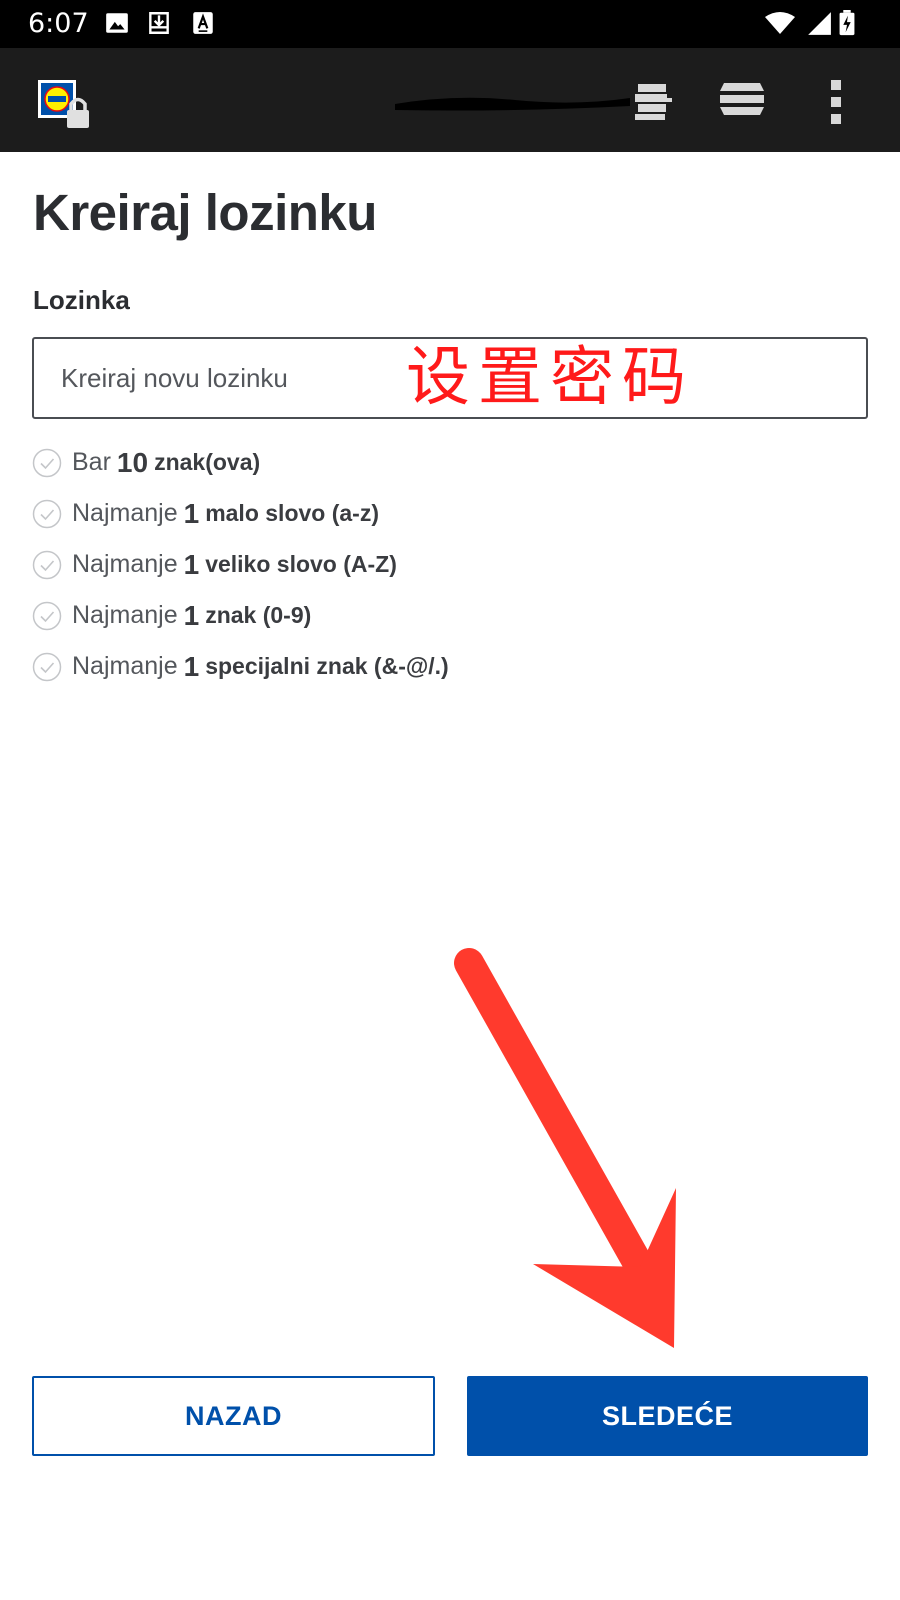 The image size is (900, 1600). I want to click on rule-description: malo slovo (a-z), so click(292, 513).